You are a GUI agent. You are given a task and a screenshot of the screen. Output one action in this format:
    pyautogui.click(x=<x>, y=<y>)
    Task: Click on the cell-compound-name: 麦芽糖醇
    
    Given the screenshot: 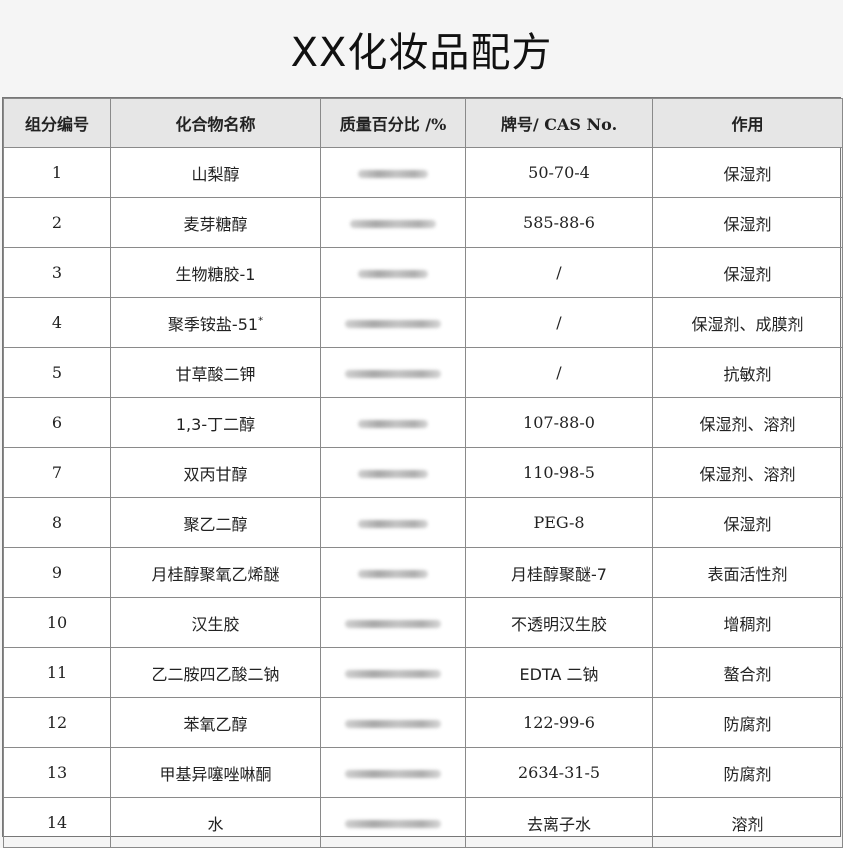 What is the action you would take?
    pyautogui.click(x=215, y=222)
    